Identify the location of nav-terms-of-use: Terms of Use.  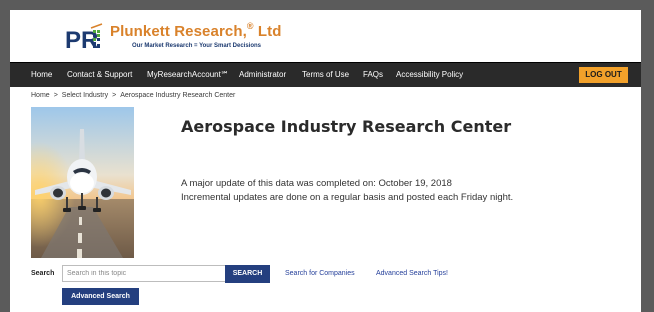
(325, 74).